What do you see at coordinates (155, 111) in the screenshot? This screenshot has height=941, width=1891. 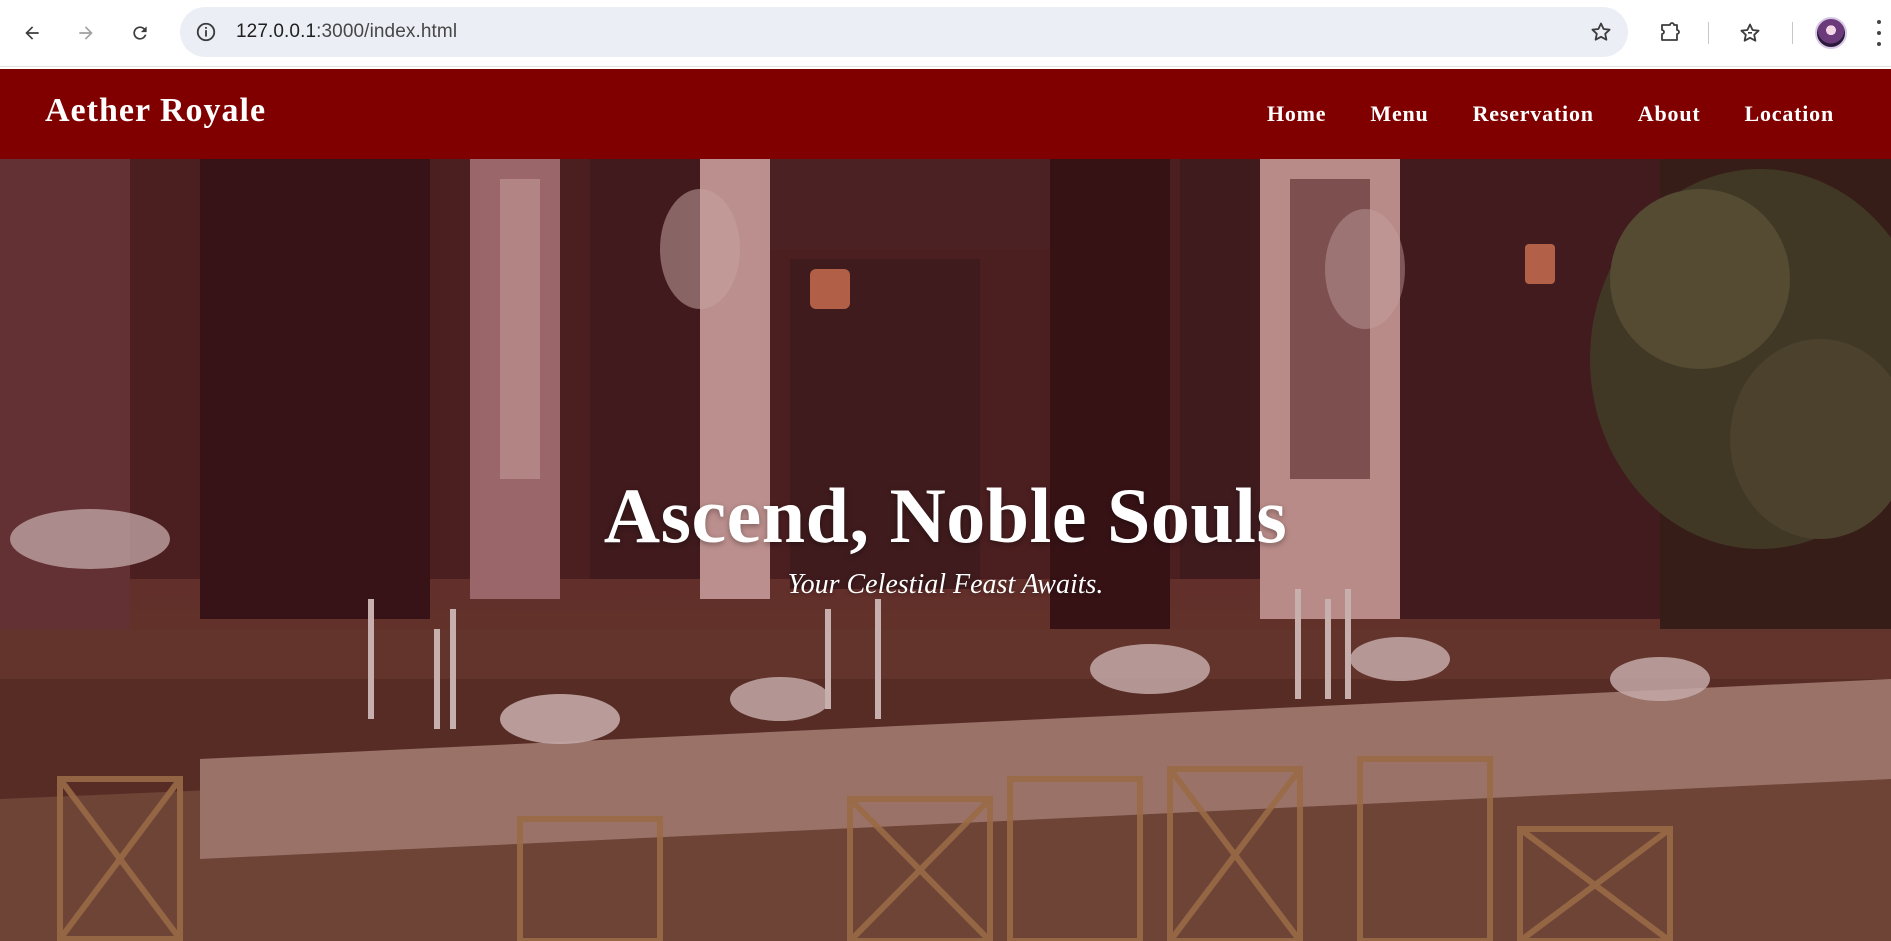 I see `site-brand: Aether Royale` at bounding box center [155, 111].